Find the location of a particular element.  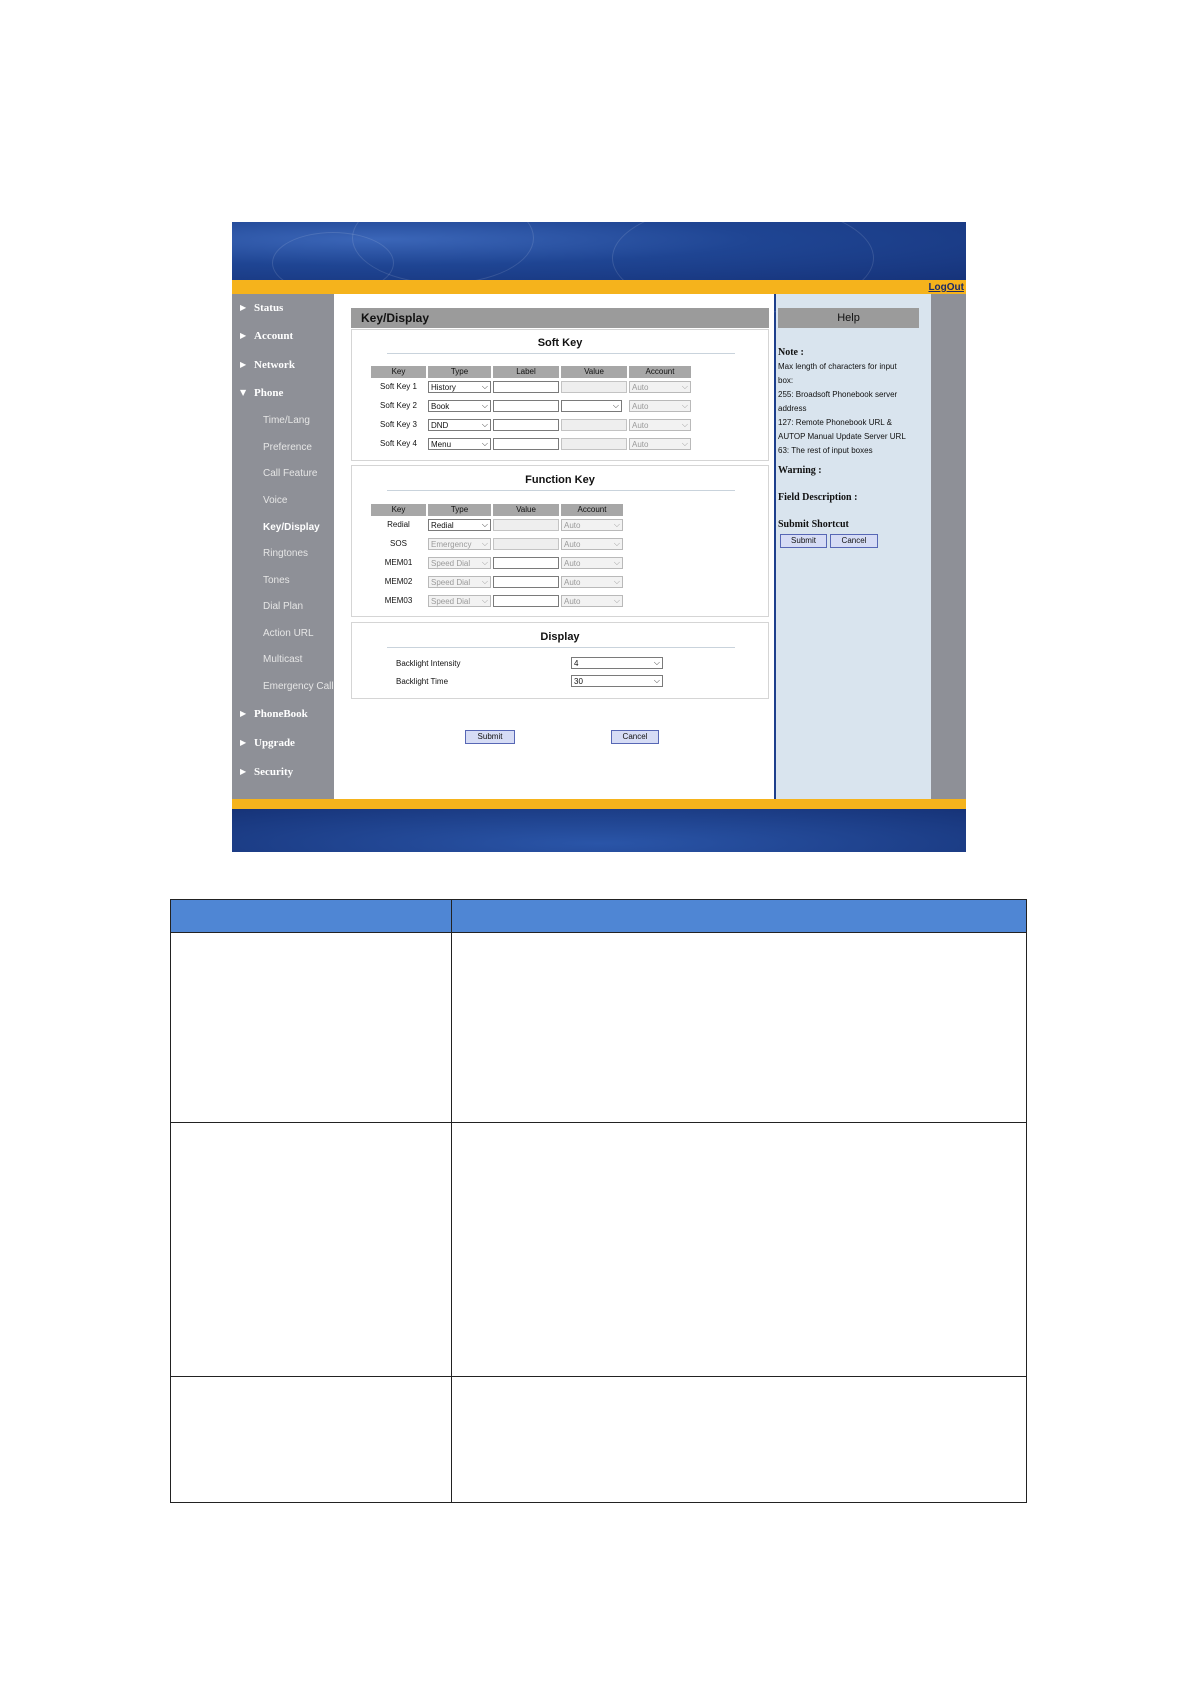

sidebar-item-account: Account is located at coordinates (273, 336).